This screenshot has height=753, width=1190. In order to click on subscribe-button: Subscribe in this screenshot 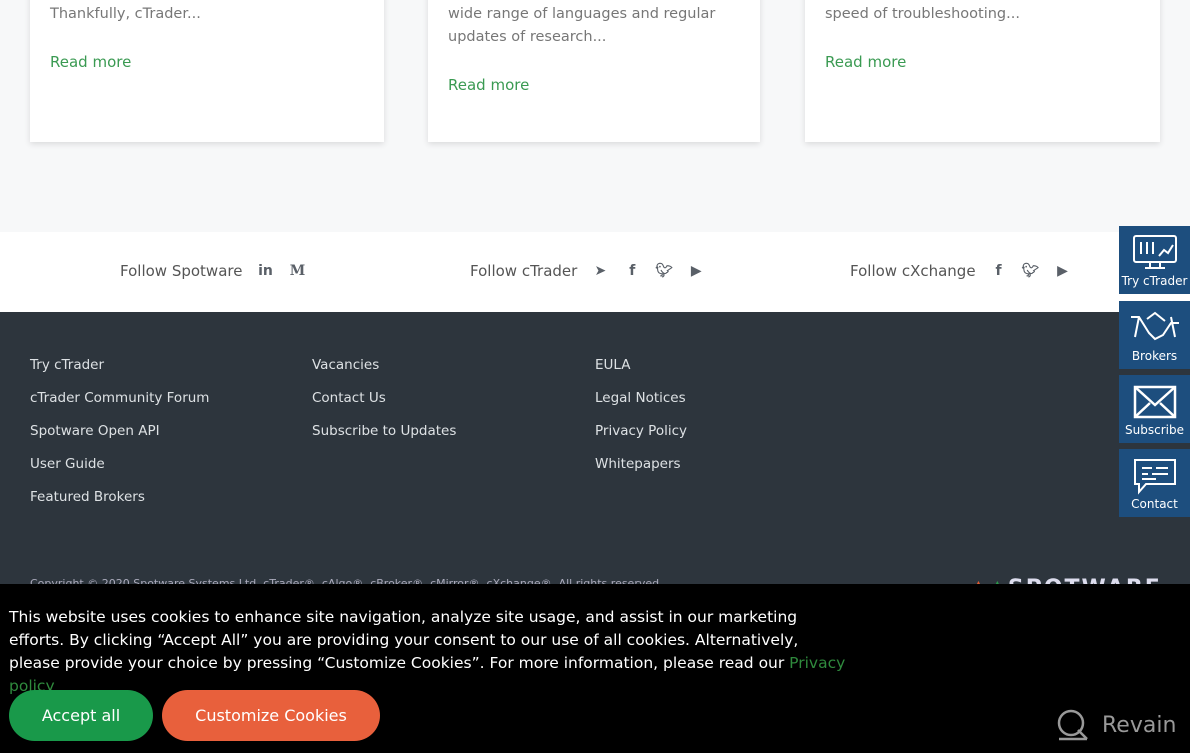, I will do `click(1154, 409)`.